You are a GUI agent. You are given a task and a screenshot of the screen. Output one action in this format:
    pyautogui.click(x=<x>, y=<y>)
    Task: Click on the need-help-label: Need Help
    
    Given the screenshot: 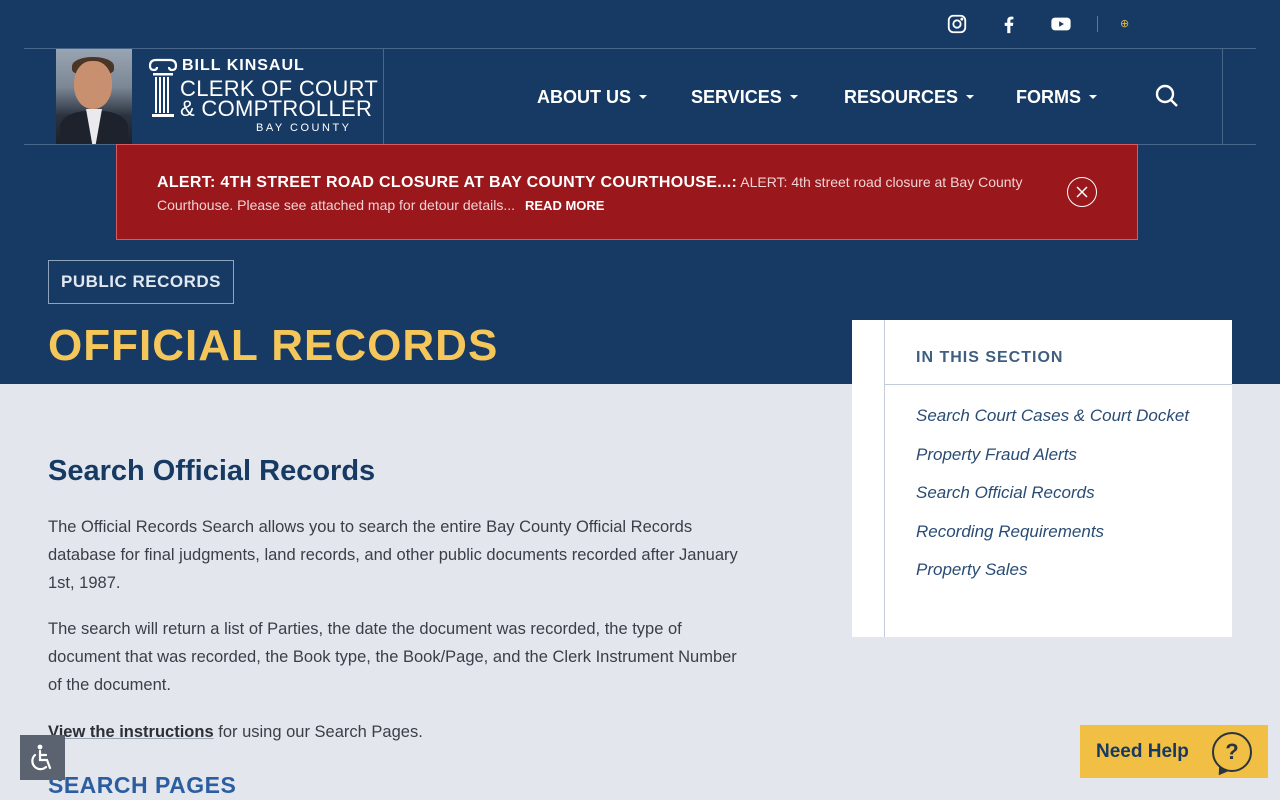 What is the action you would take?
    pyautogui.click(x=1142, y=751)
    